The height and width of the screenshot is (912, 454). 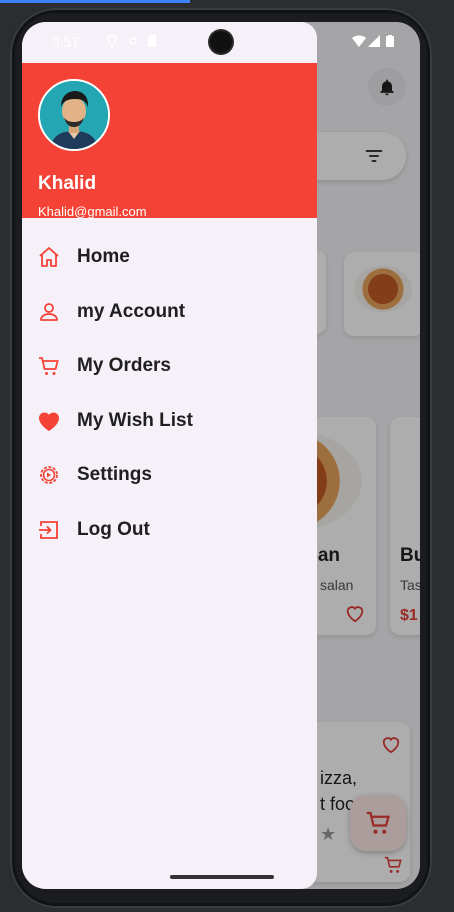 What do you see at coordinates (222, 877) in the screenshot?
I see `gesture-home-bar` at bounding box center [222, 877].